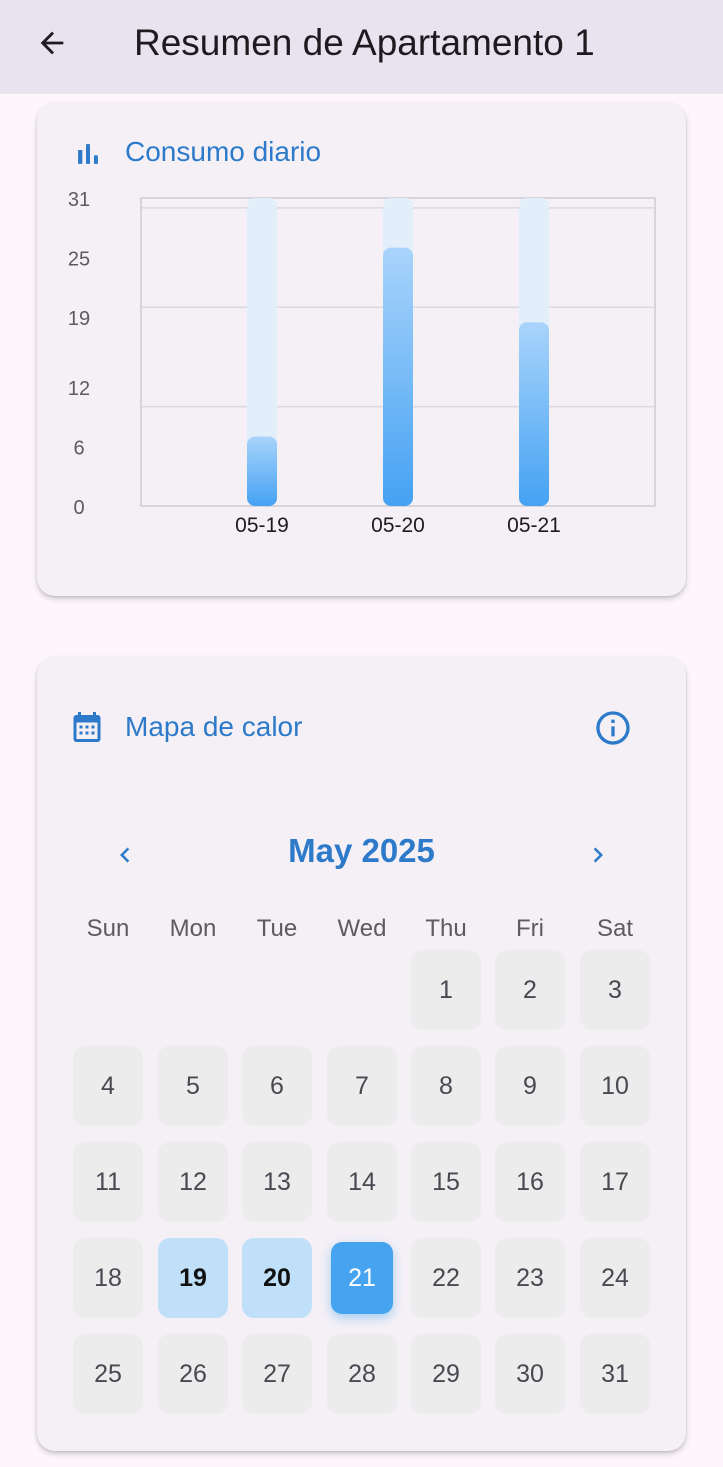 Image resolution: width=723 pixels, height=1467 pixels. Describe the element at coordinates (277, 1278) in the screenshot. I see `calendar-day: 20` at that location.